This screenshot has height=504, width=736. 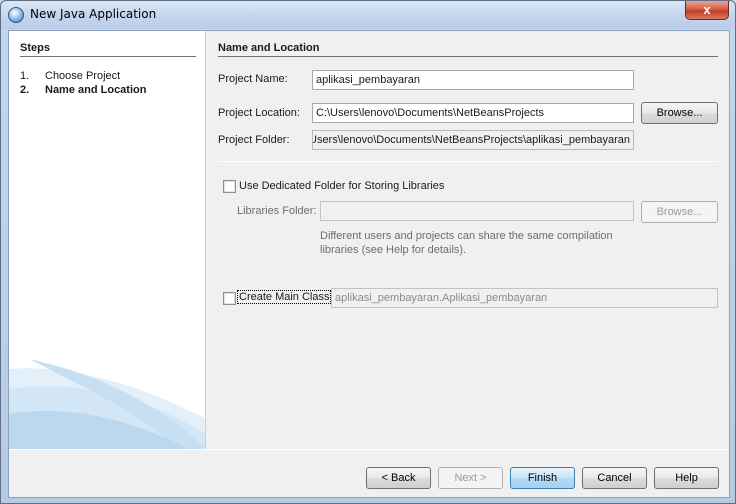 What do you see at coordinates (542, 478) in the screenshot?
I see `finish-button: Finish` at bounding box center [542, 478].